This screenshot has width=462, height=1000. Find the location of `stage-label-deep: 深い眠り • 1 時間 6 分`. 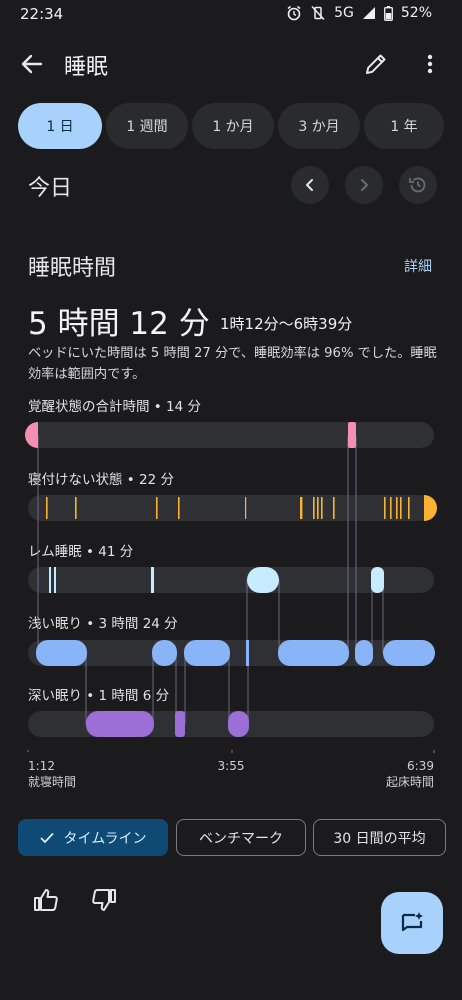

stage-label-deep: 深い眠り • 1 時間 6 分 is located at coordinates (98, 696).